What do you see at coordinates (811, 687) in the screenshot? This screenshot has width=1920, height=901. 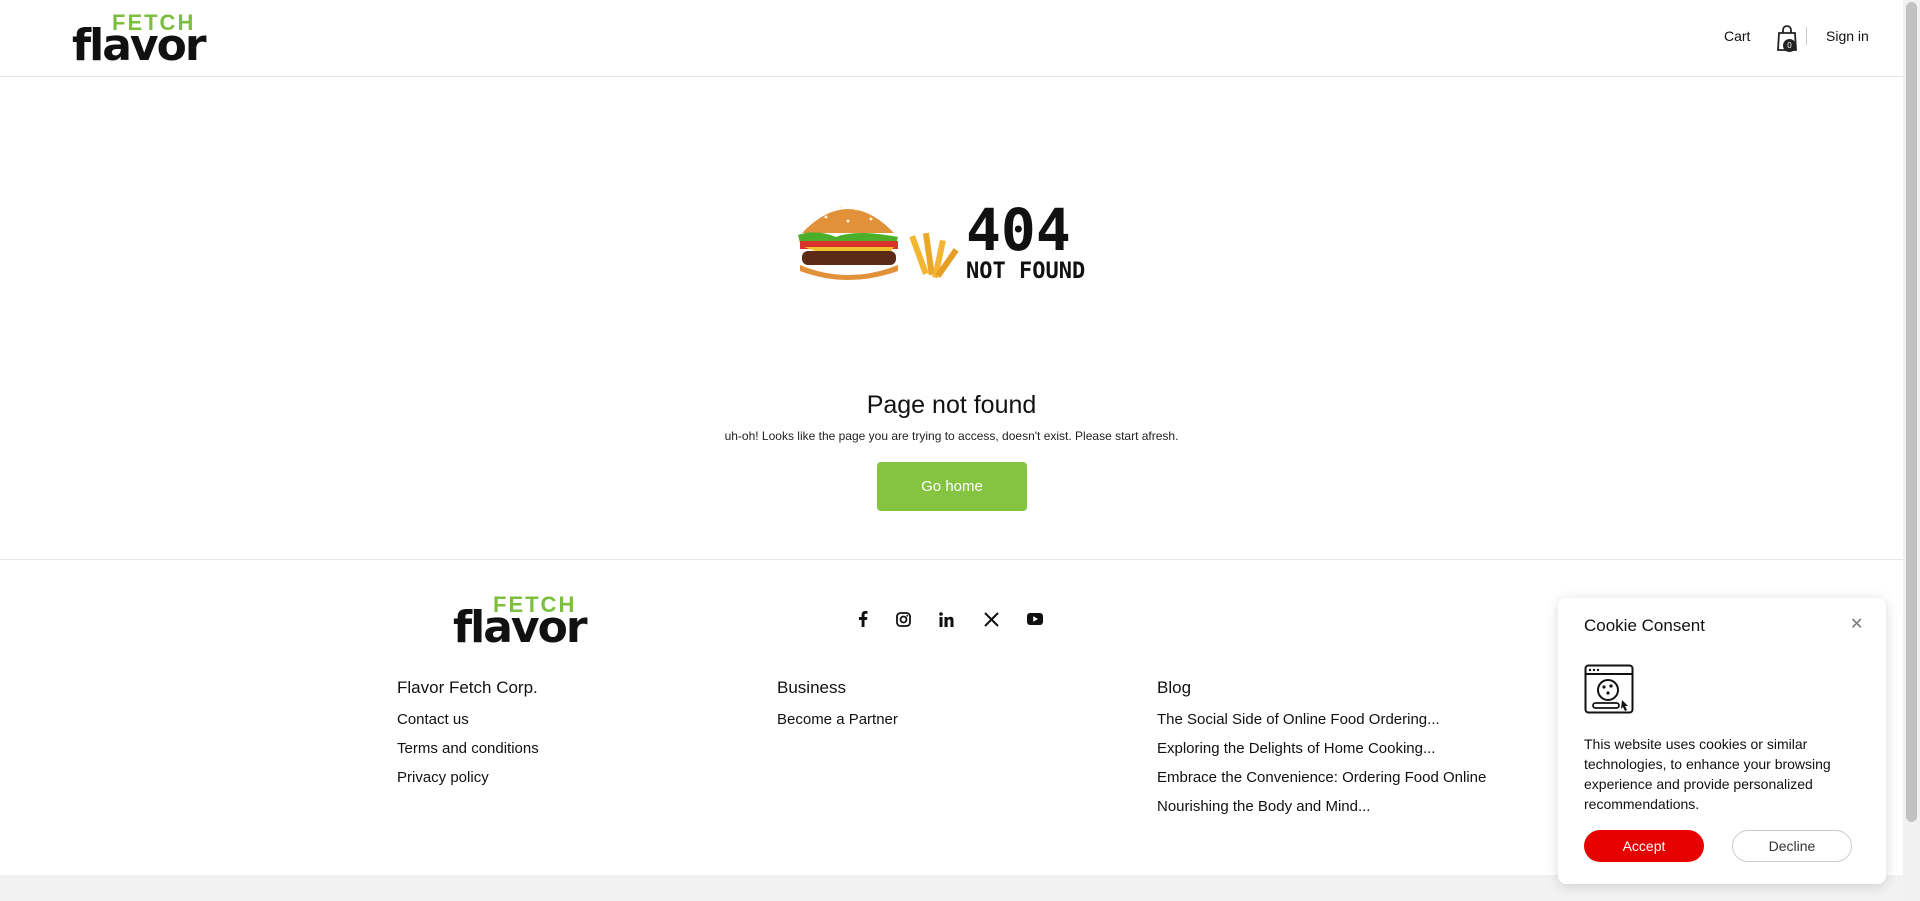 I see `footer-column-title: Business` at bounding box center [811, 687].